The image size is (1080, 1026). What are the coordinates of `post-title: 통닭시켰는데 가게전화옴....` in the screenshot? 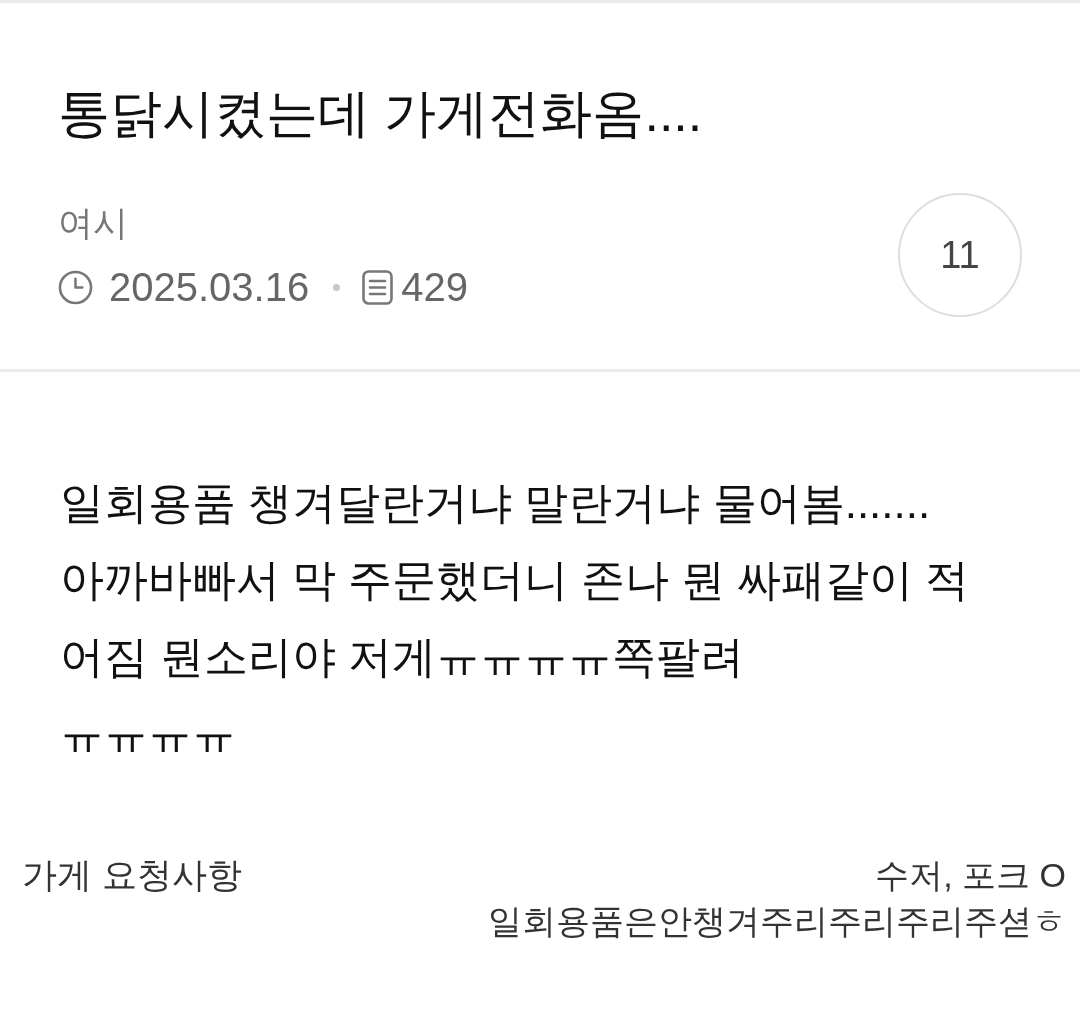 It's located at (381, 113).